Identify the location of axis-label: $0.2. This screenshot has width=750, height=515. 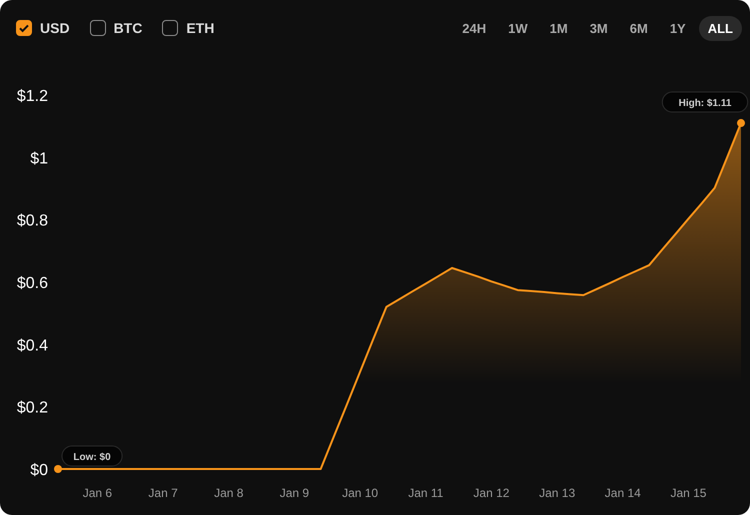
(32, 408).